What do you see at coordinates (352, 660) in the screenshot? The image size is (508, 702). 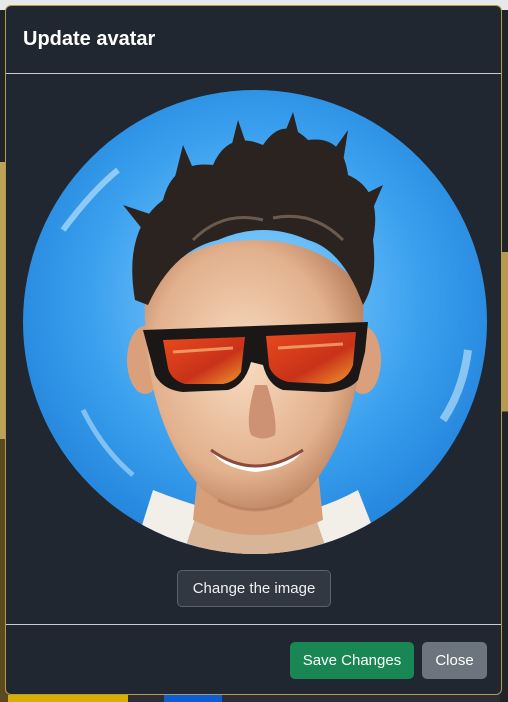 I see `save-changes-button: Save Changes` at bounding box center [352, 660].